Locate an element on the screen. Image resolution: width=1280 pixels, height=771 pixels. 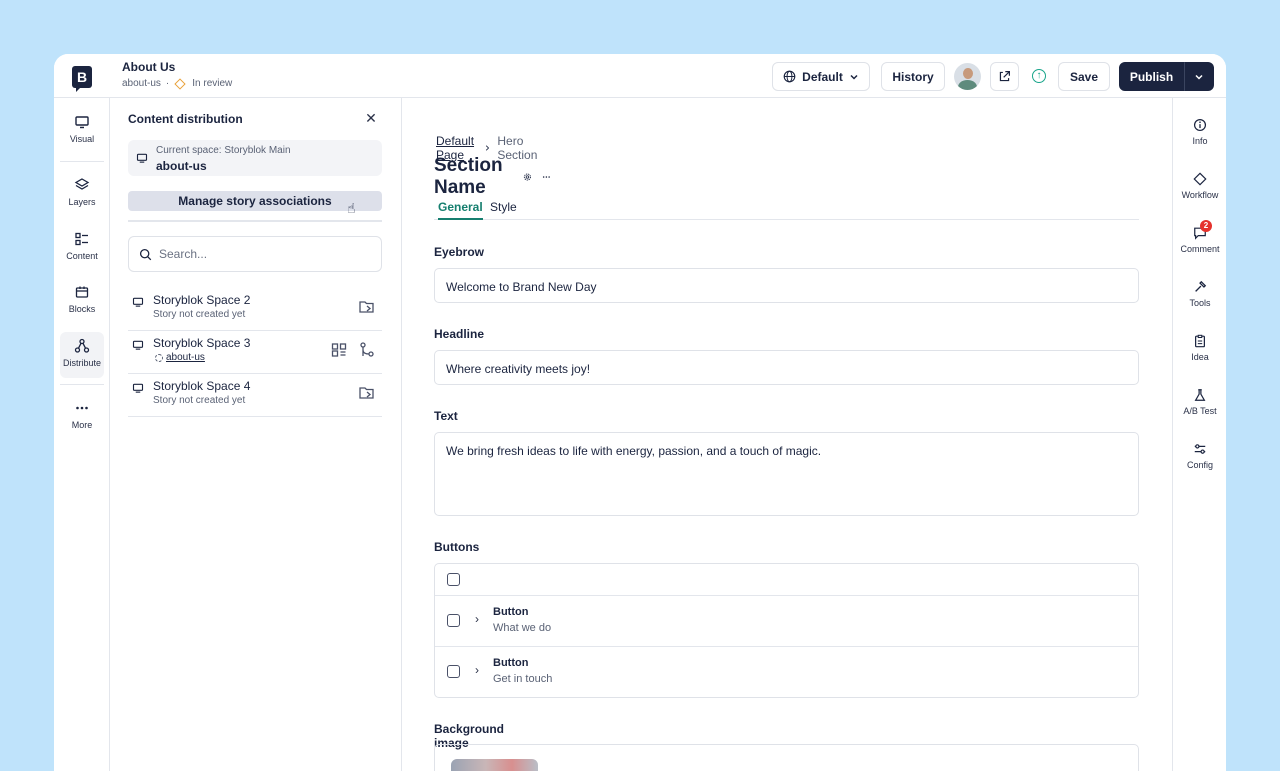
publish-button: Publish is located at coordinates (1151, 76).